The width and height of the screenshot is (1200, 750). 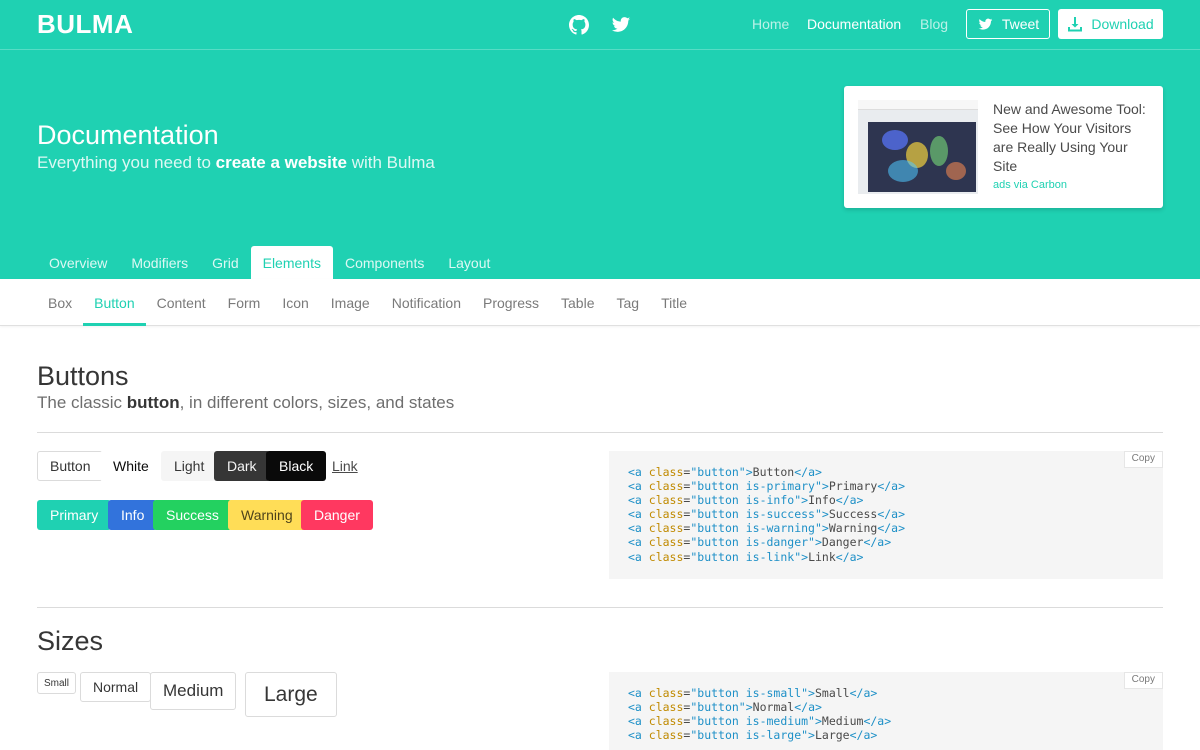 What do you see at coordinates (350, 302) in the screenshot?
I see `subnav-item-image: Image` at bounding box center [350, 302].